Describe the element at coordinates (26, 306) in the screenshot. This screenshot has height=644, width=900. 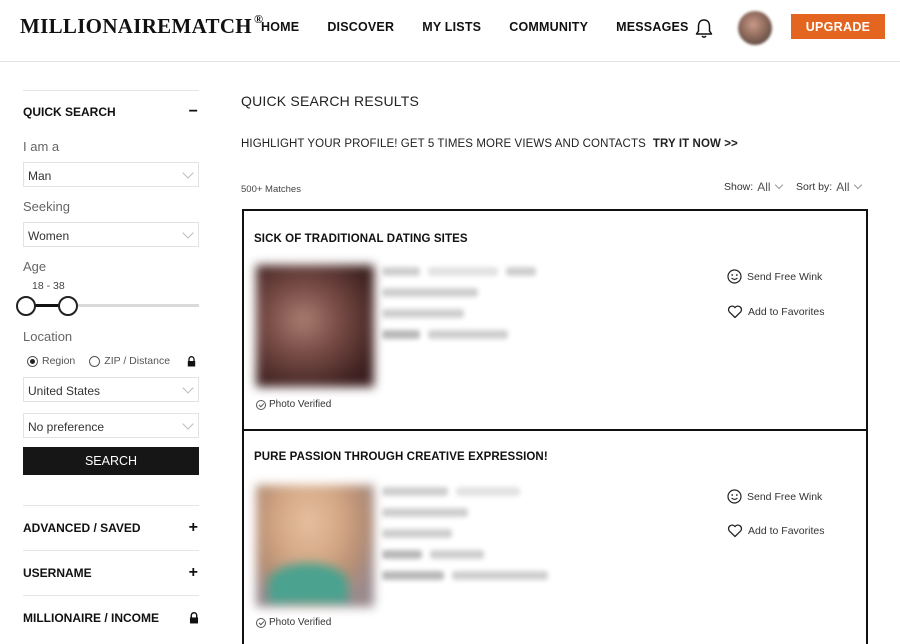
I see `age-min-handle` at that location.